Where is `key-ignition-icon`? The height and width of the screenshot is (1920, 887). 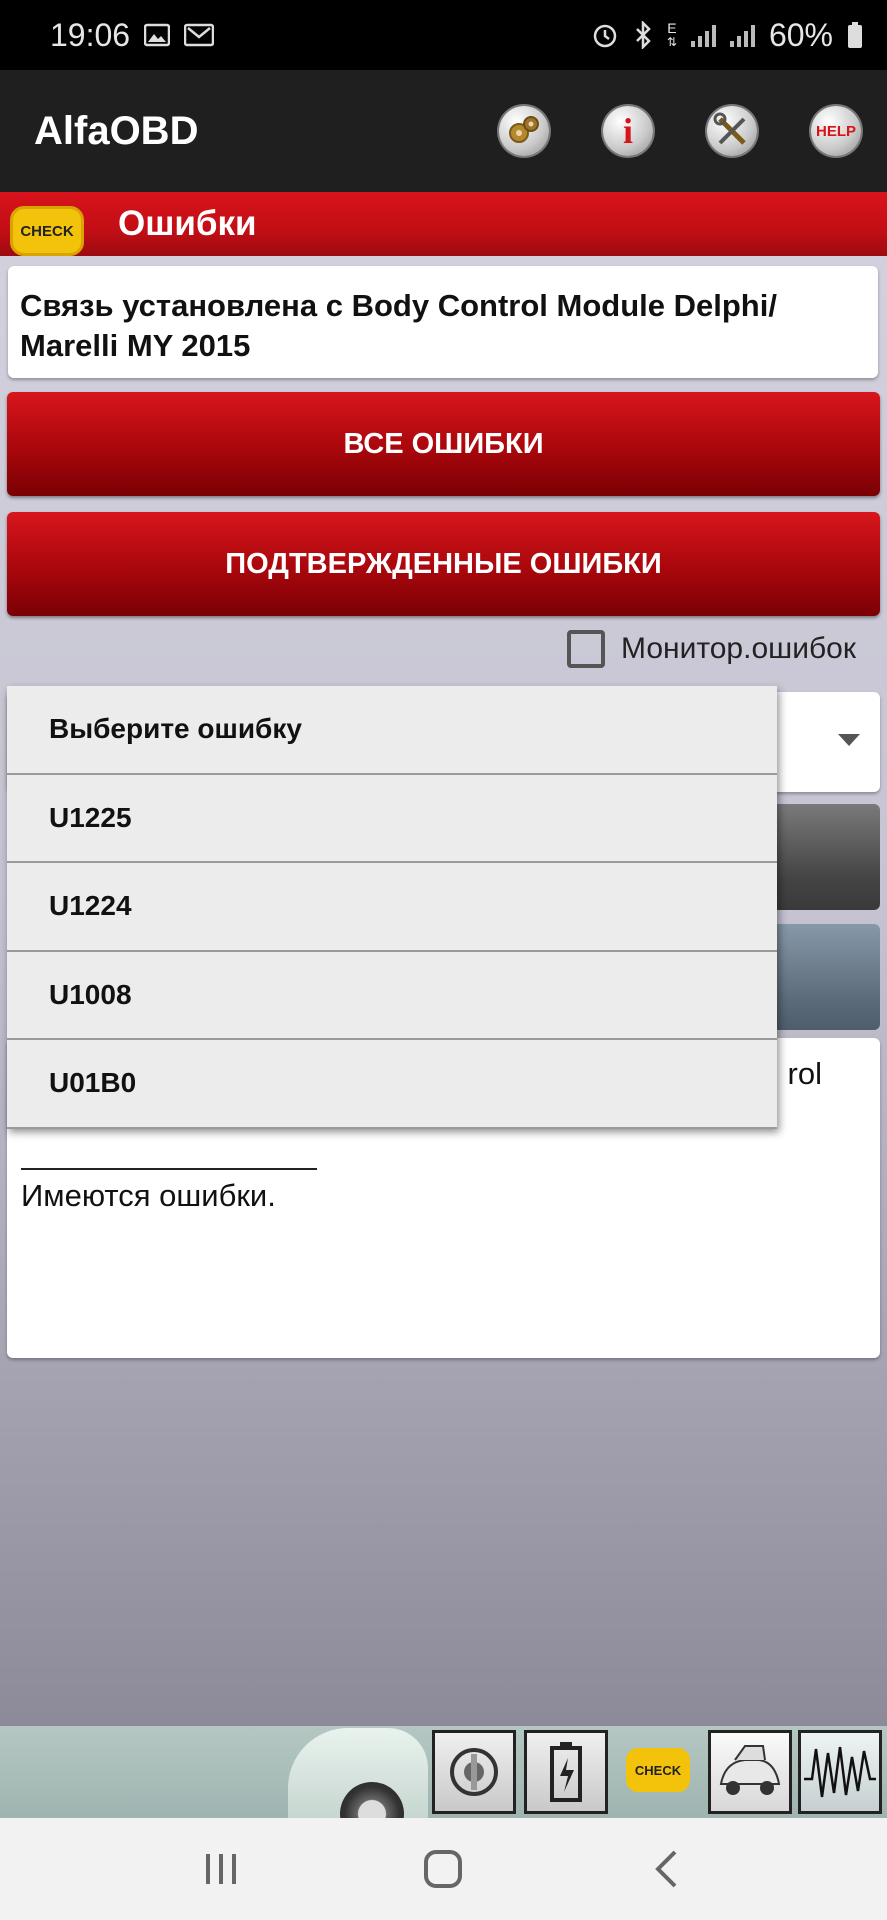 key-ignition-icon is located at coordinates (474, 1772).